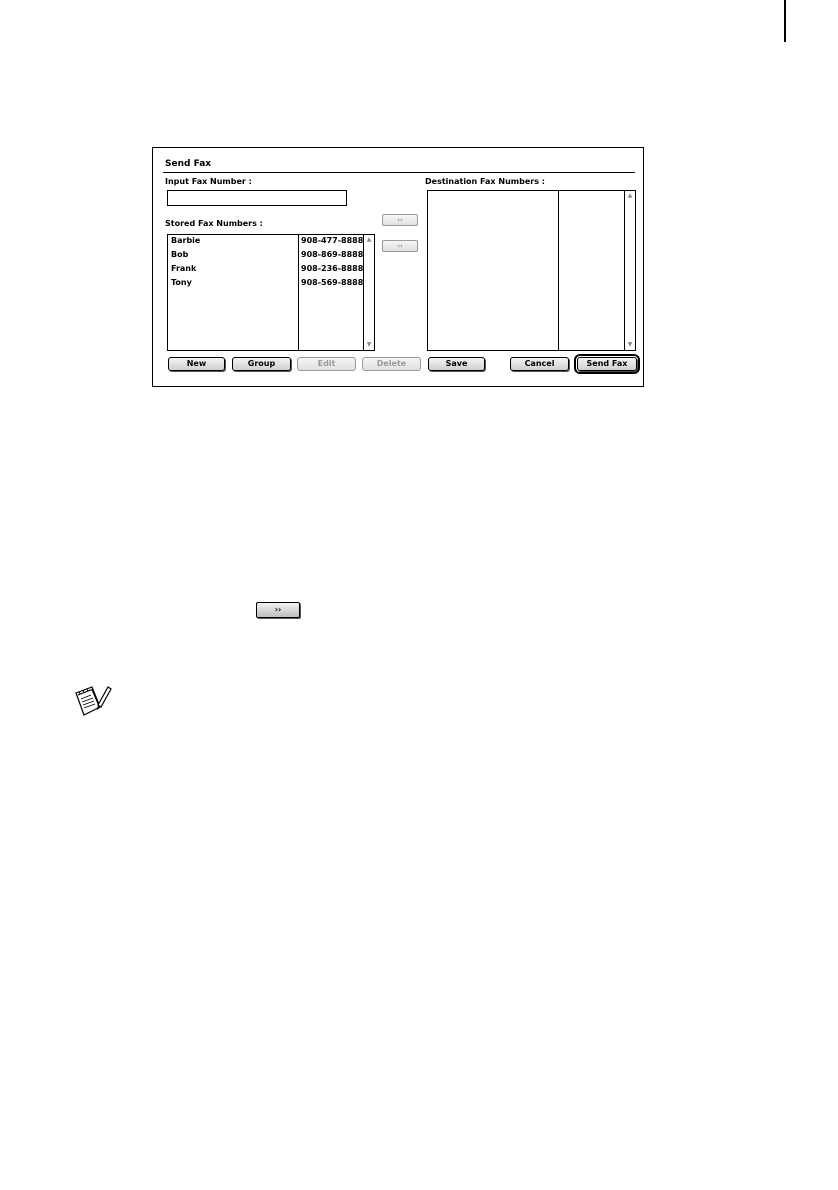  What do you see at coordinates (400, 220) in the screenshot?
I see `add-to-destination-button: ››` at bounding box center [400, 220].